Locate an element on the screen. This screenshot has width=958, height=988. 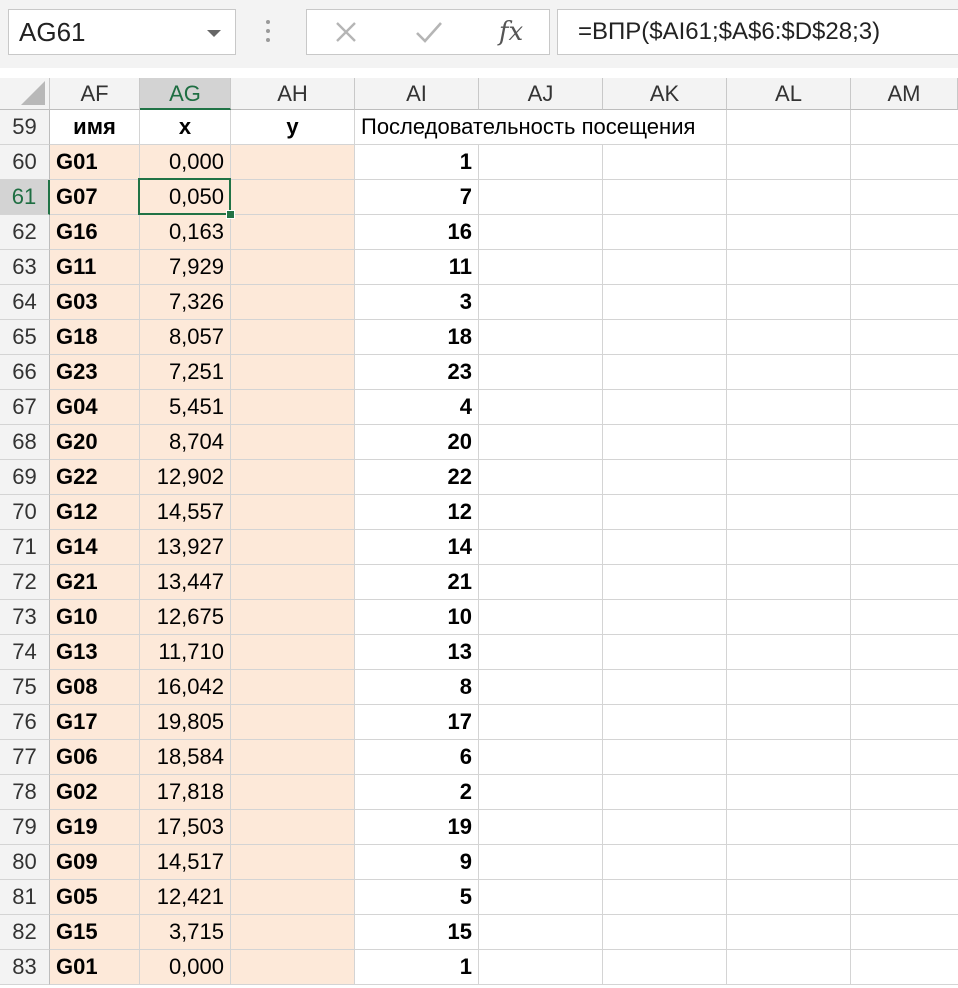
cell-x: 0,000 is located at coordinates (185, 162).